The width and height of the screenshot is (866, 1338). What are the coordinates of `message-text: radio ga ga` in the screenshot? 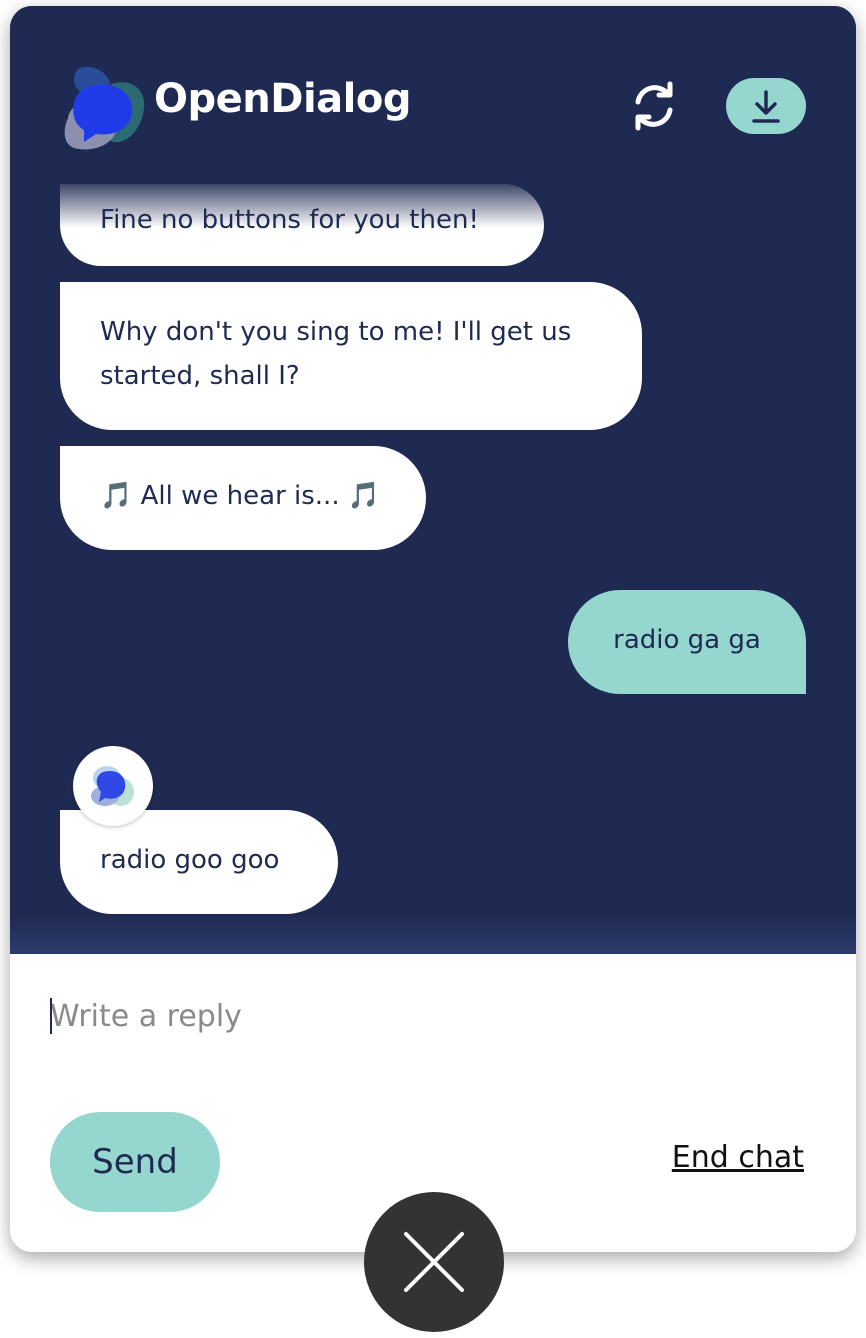 It's located at (687, 640).